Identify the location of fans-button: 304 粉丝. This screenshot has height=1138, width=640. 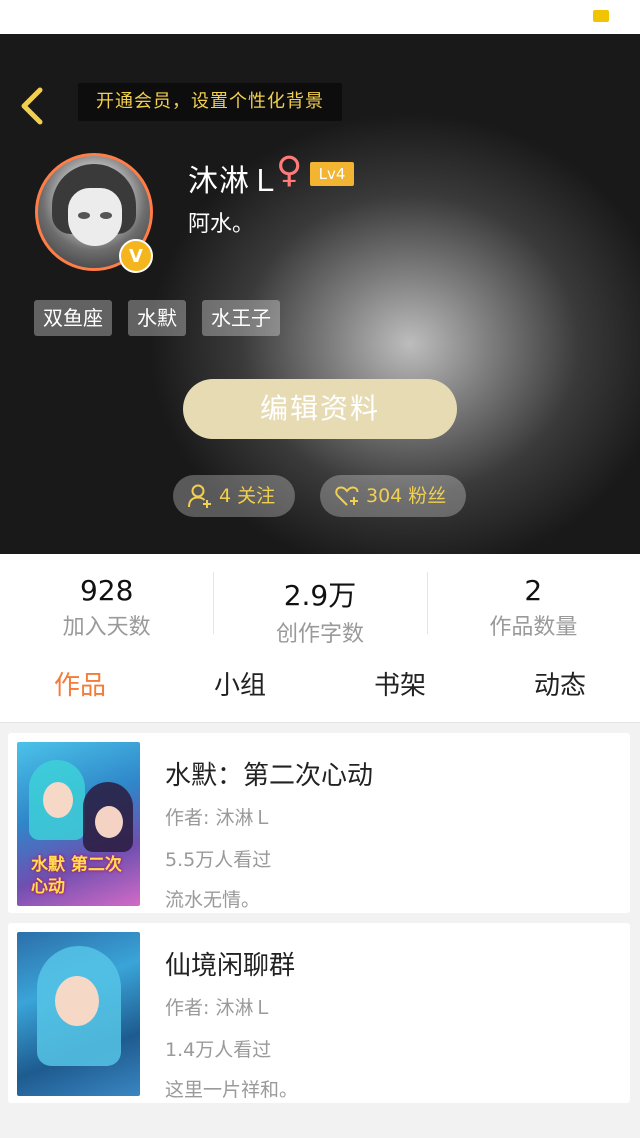
(393, 496).